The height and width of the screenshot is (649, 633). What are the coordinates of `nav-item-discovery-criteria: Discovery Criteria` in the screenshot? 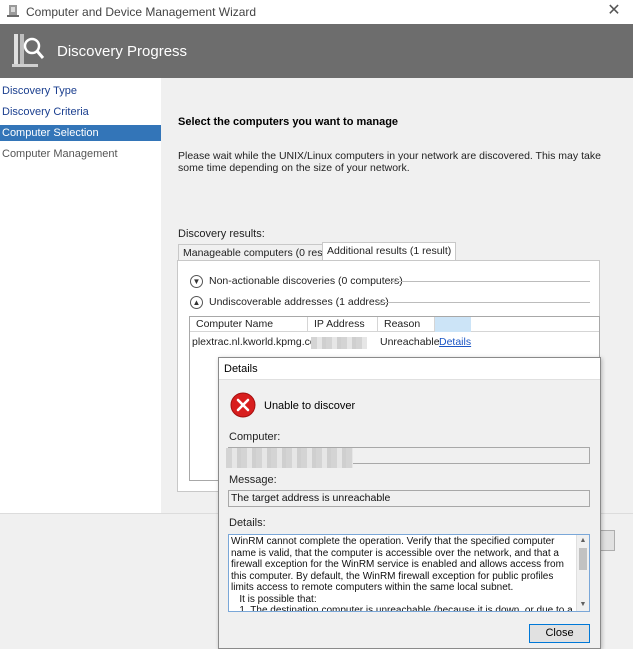 It's located at (80, 112).